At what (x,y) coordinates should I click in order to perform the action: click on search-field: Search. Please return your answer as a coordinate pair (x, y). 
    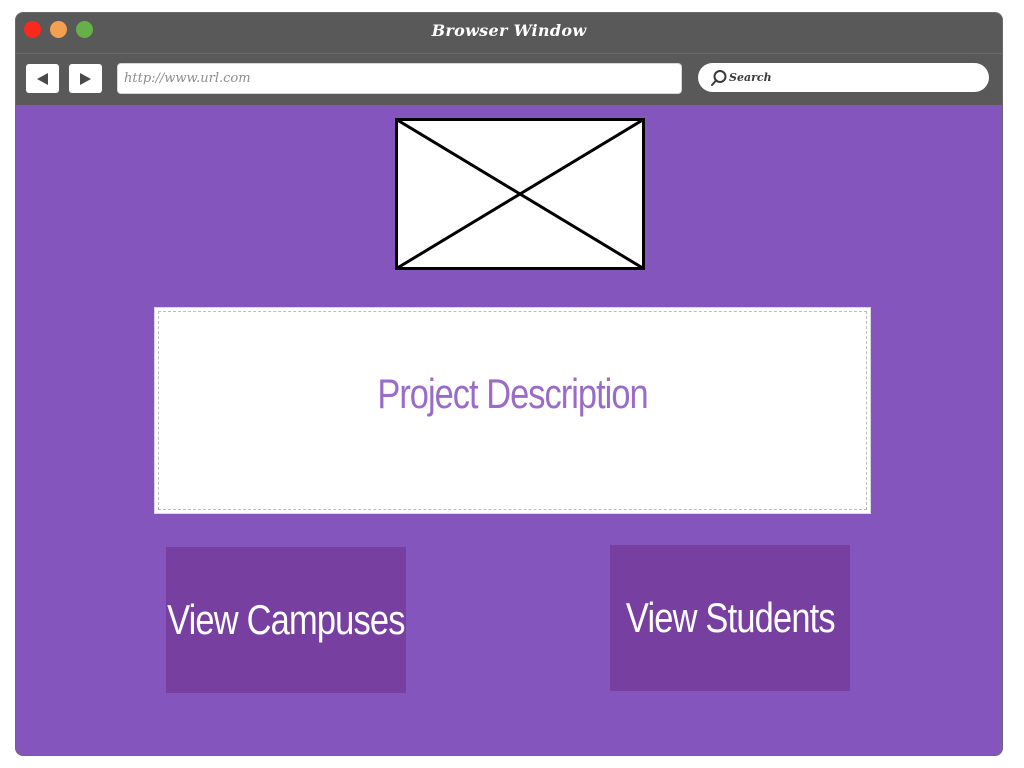
    Looking at the image, I should click on (843, 77).